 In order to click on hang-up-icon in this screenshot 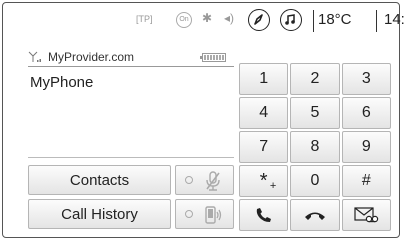, I will do `click(314, 216)`.